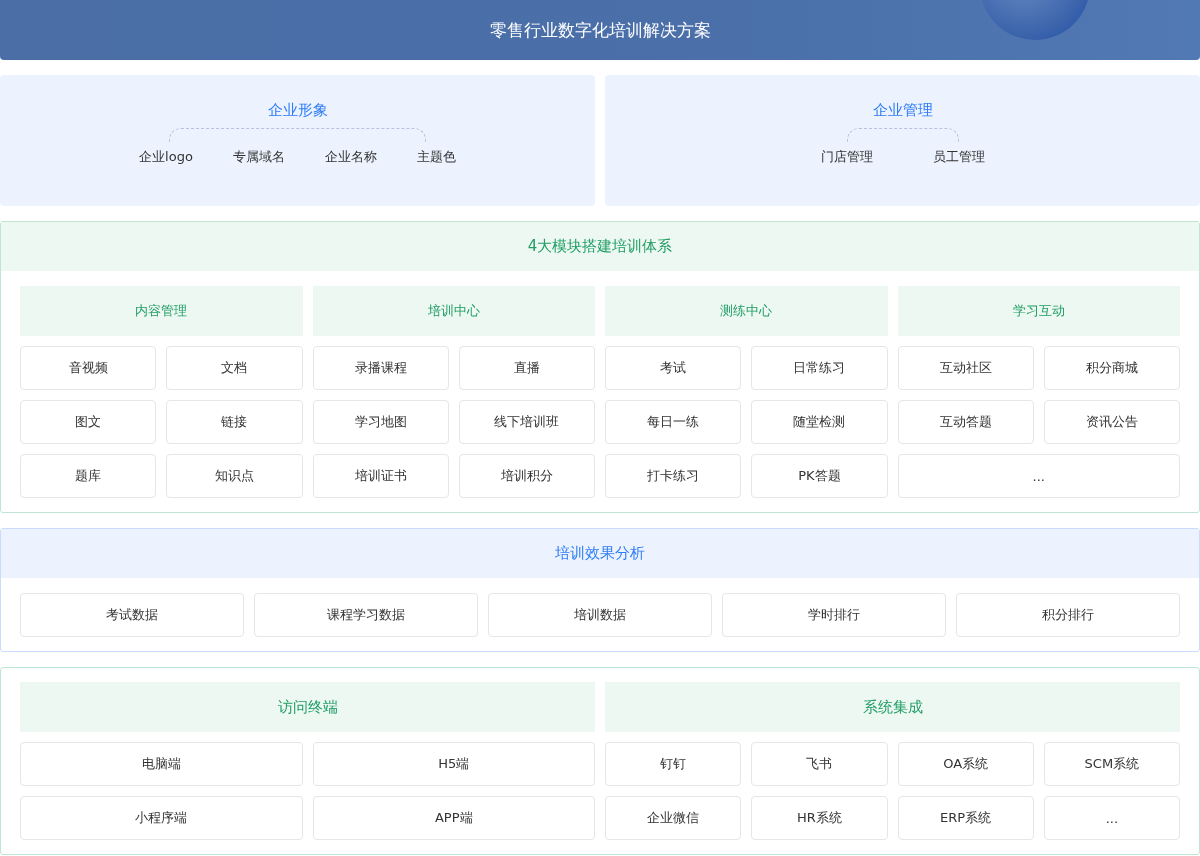 The image size is (1200, 856). What do you see at coordinates (234, 422) in the screenshot?
I see `feature-cell: 链接` at bounding box center [234, 422].